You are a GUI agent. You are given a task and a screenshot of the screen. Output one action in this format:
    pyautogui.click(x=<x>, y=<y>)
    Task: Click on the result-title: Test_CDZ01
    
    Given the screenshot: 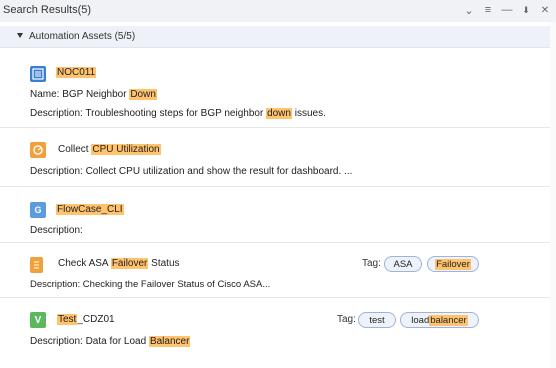 What is the action you would take?
    pyautogui.click(x=86, y=319)
    